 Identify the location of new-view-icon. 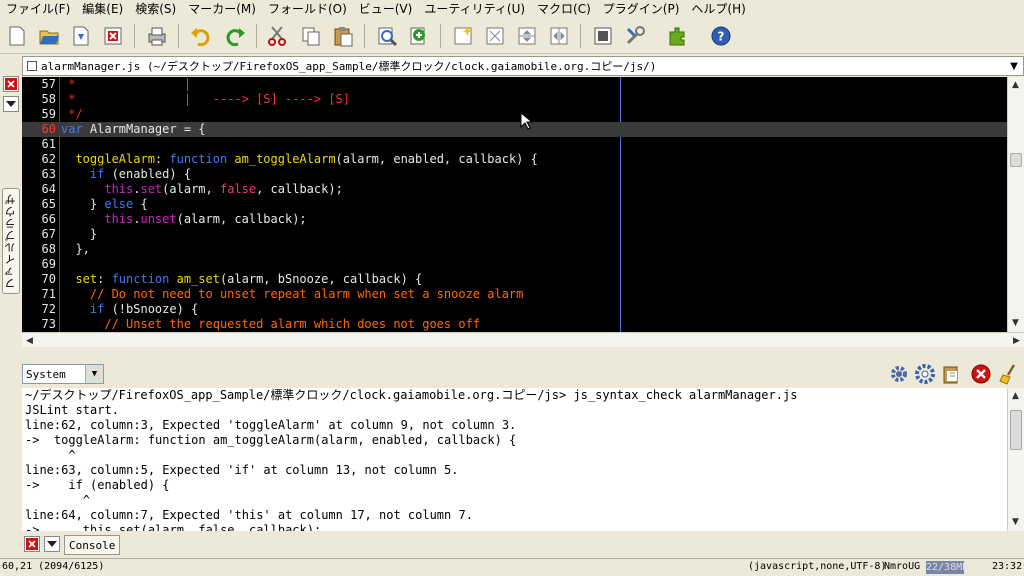
(463, 36).